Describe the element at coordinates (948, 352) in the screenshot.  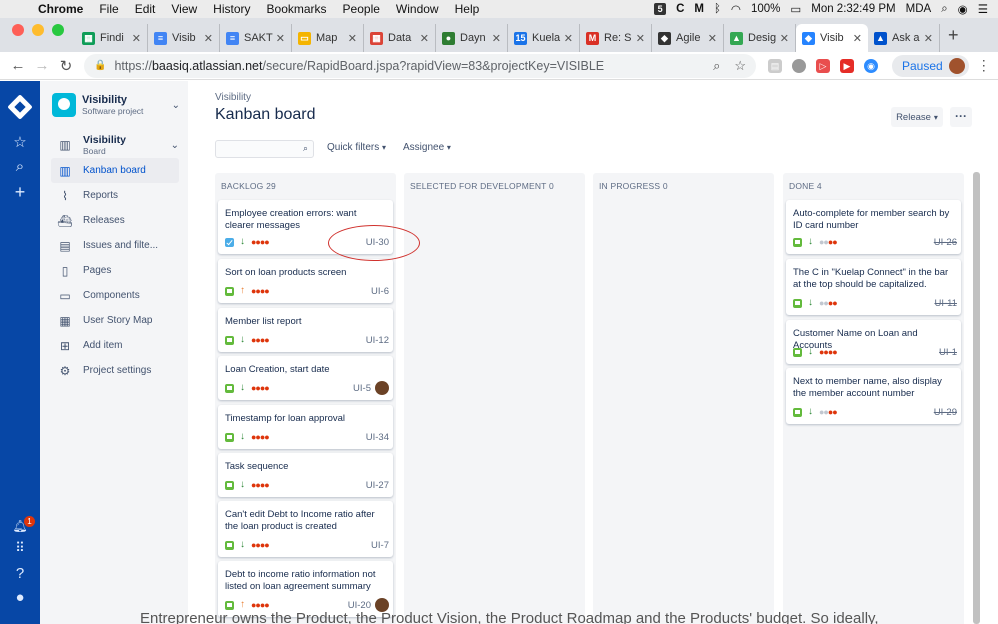
I see `issue-key: UI-1` at that location.